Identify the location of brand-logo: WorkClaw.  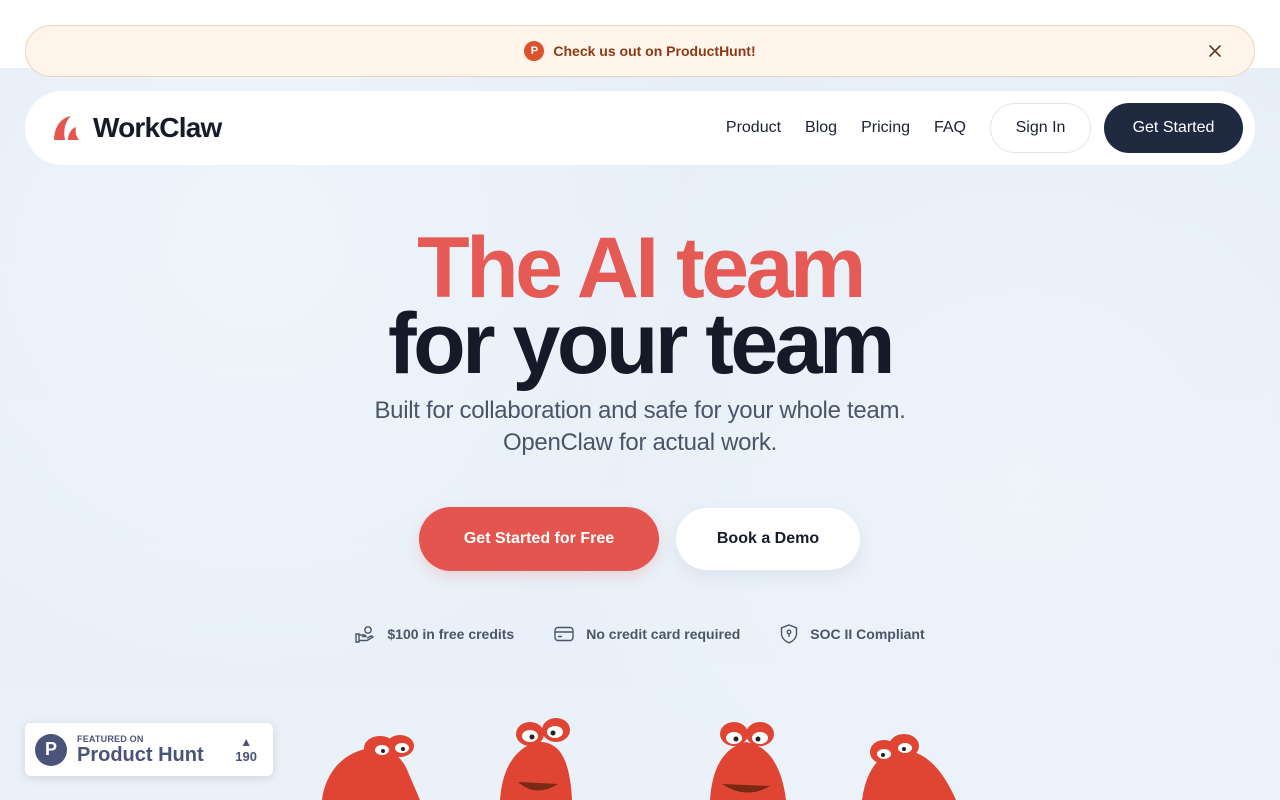
(136, 128).